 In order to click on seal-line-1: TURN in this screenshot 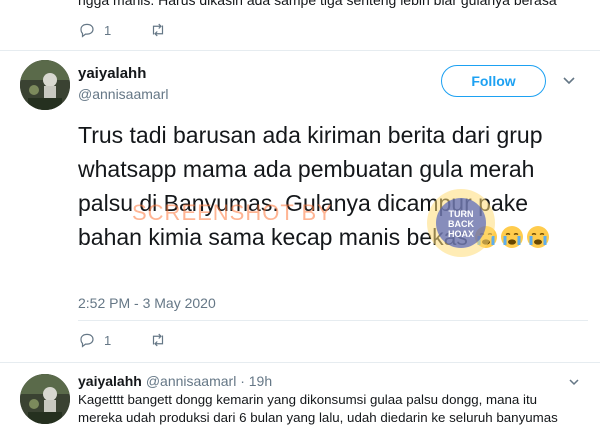, I will do `click(461, 214)`.